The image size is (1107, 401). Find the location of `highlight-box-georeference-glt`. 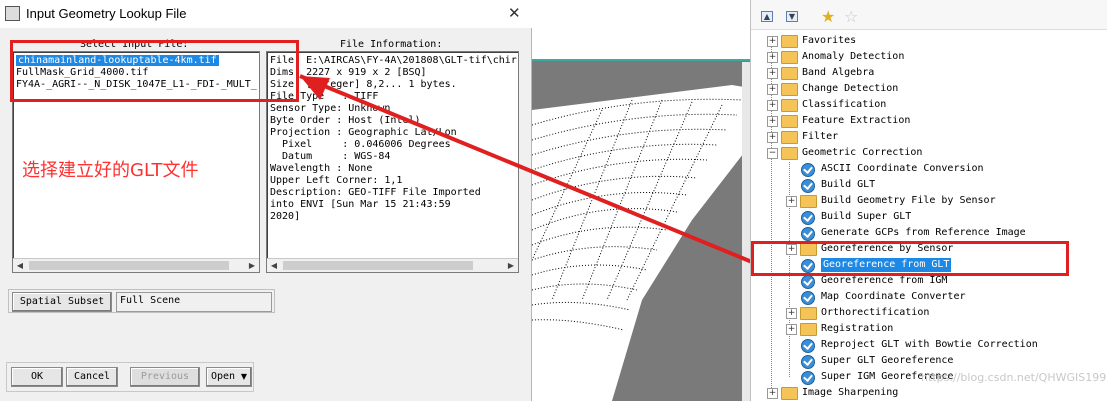

highlight-box-georeference-glt is located at coordinates (910, 258).